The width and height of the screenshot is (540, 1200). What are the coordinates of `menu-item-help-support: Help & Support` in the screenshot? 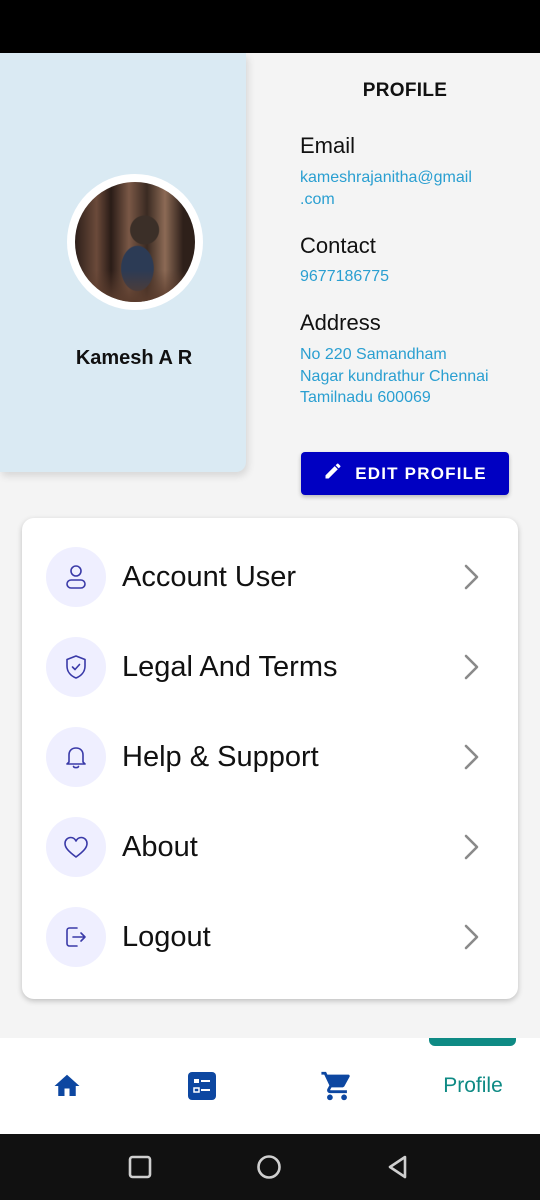 It's located at (270, 757).